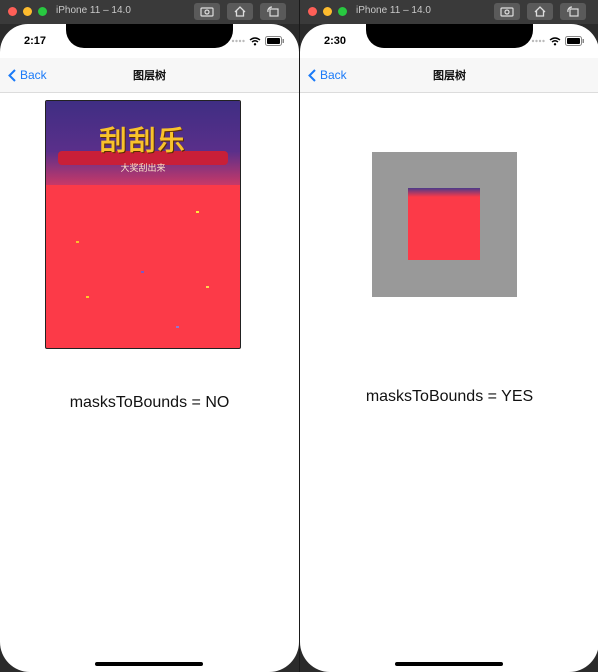 The image size is (598, 672). I want to click on scratch-card-layer: 刮刮乐 大奖刮出来, so click(143, 224).